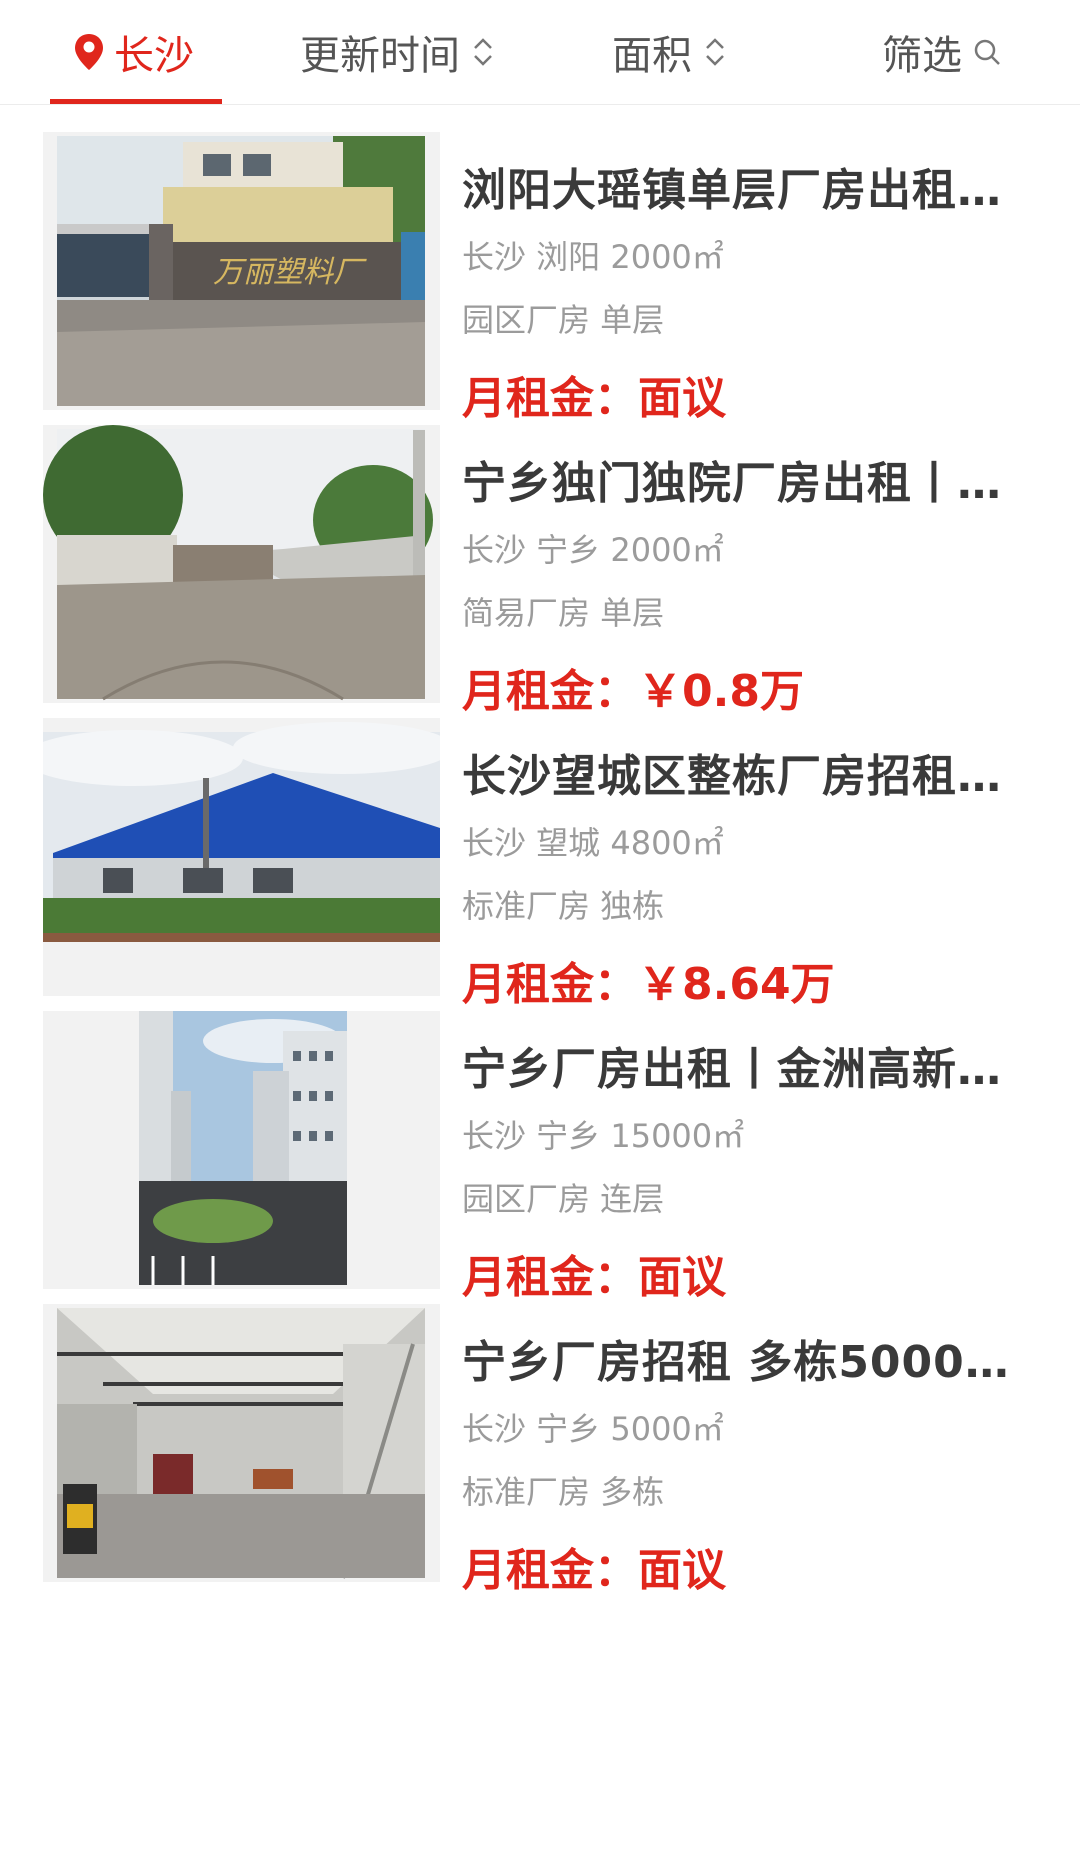 The height and width of the screenshot is (1868, 1080). What do you see at coordinates (593, 550) in the screenshot?
I see `listing-location: 长沙 宁乡 2000㎡` at bounding box center [593, 550].